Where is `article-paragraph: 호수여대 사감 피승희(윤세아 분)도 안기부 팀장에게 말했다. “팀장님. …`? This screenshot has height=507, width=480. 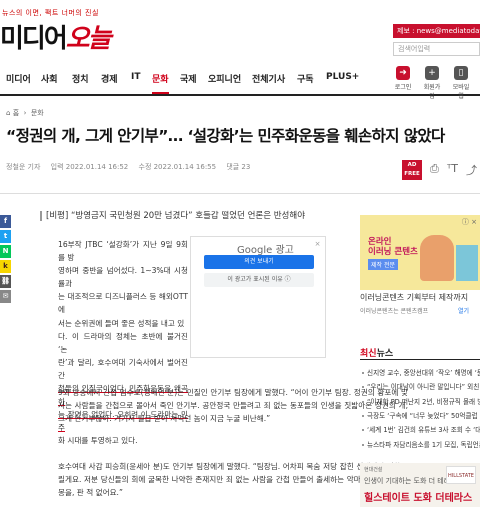 article-paragraph: 호수여대 사감 피승희(윤세아 분)도 안기부 팀장에게 말했다. “팀장님. … is located at coordinates (233, 480).